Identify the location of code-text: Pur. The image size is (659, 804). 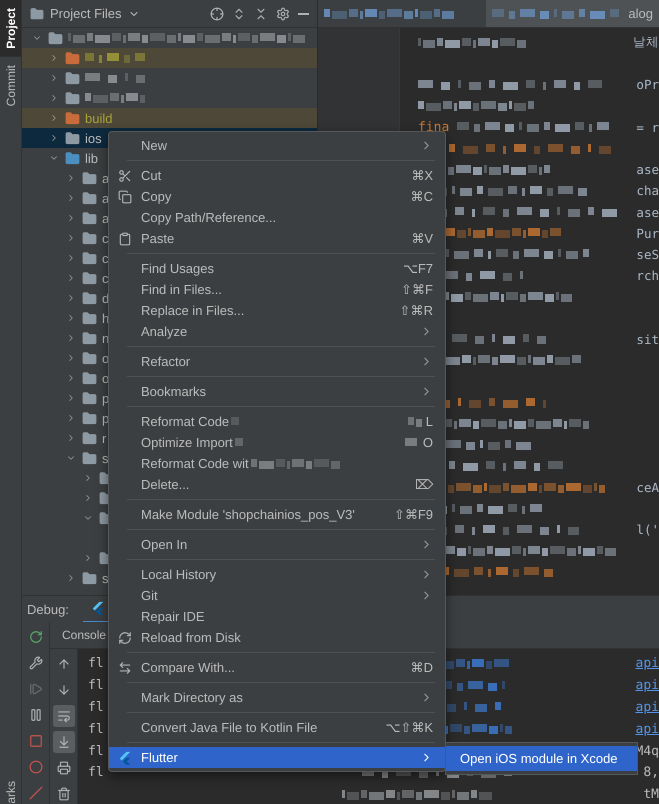
(647, 233).